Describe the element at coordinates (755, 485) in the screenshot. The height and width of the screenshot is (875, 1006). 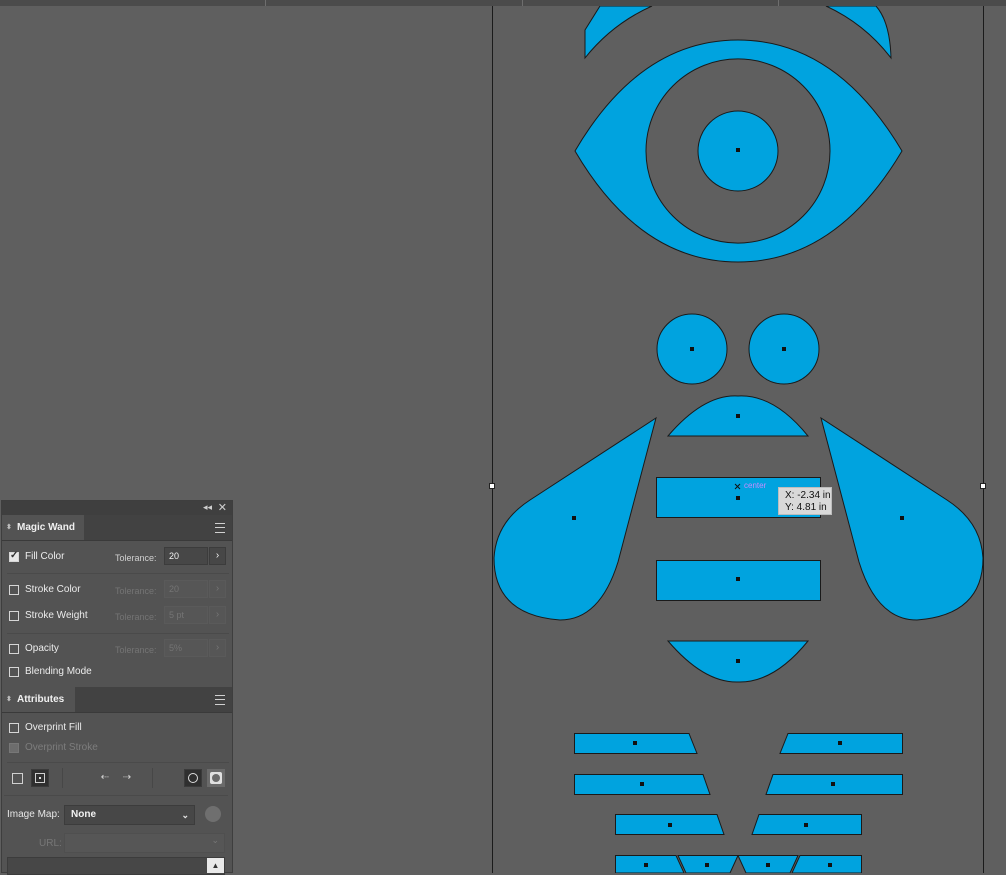
I see `smart-guide-center-label: center` at that location.